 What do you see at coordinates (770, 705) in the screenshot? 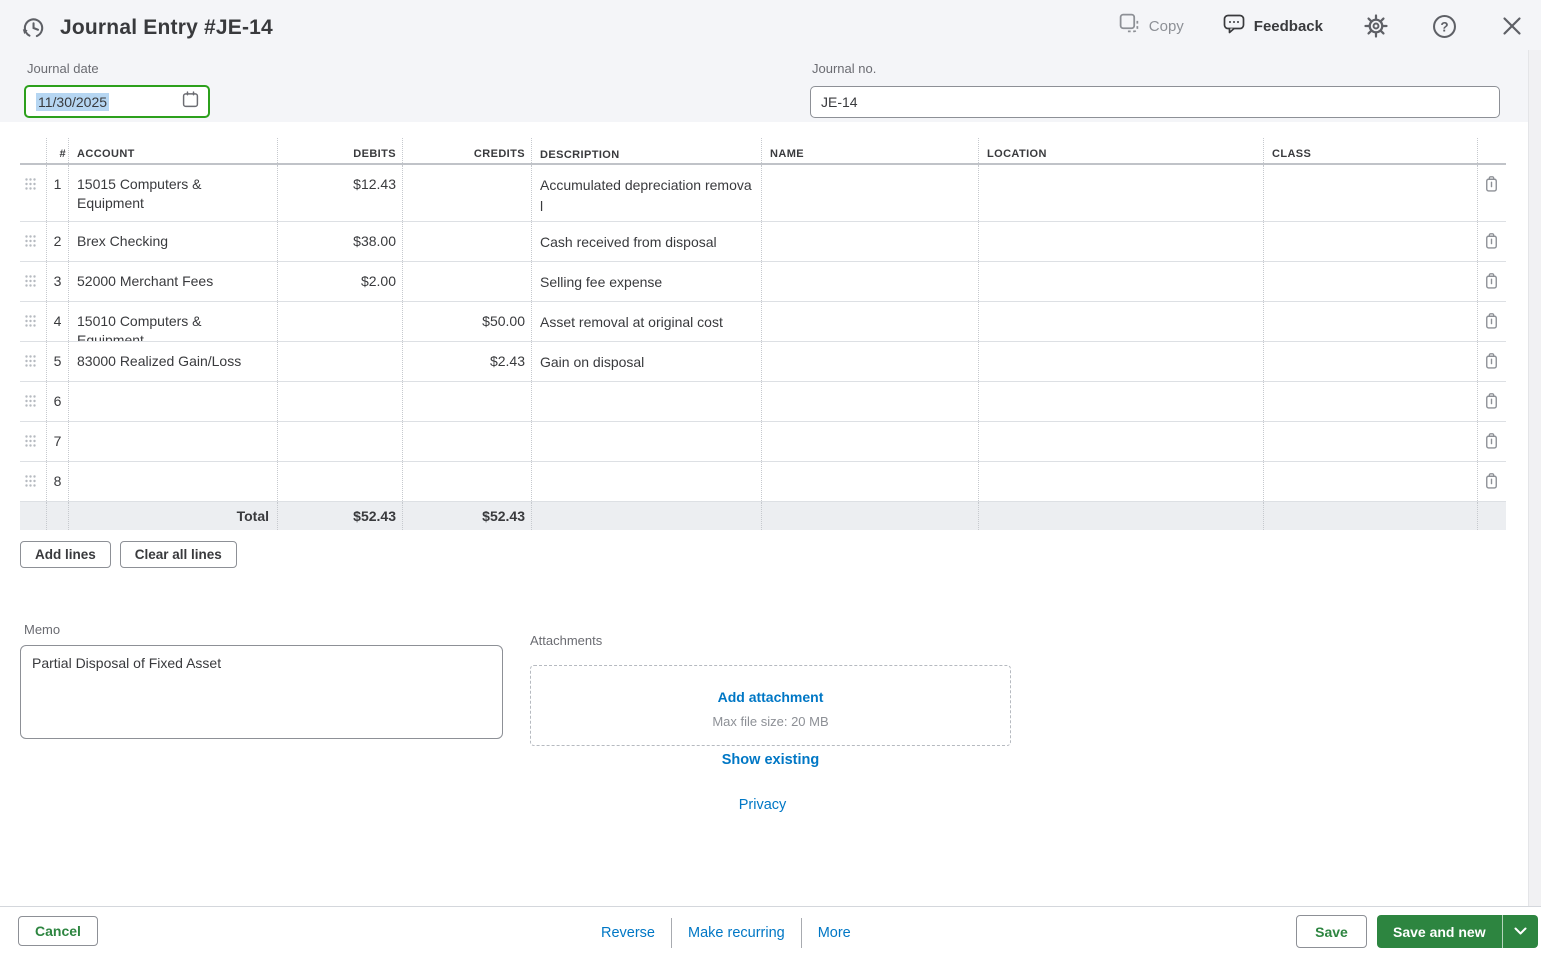
I see `attachment-dropzone: Add attachment Max file size: 20 MB` at bounding box center [770, 705].